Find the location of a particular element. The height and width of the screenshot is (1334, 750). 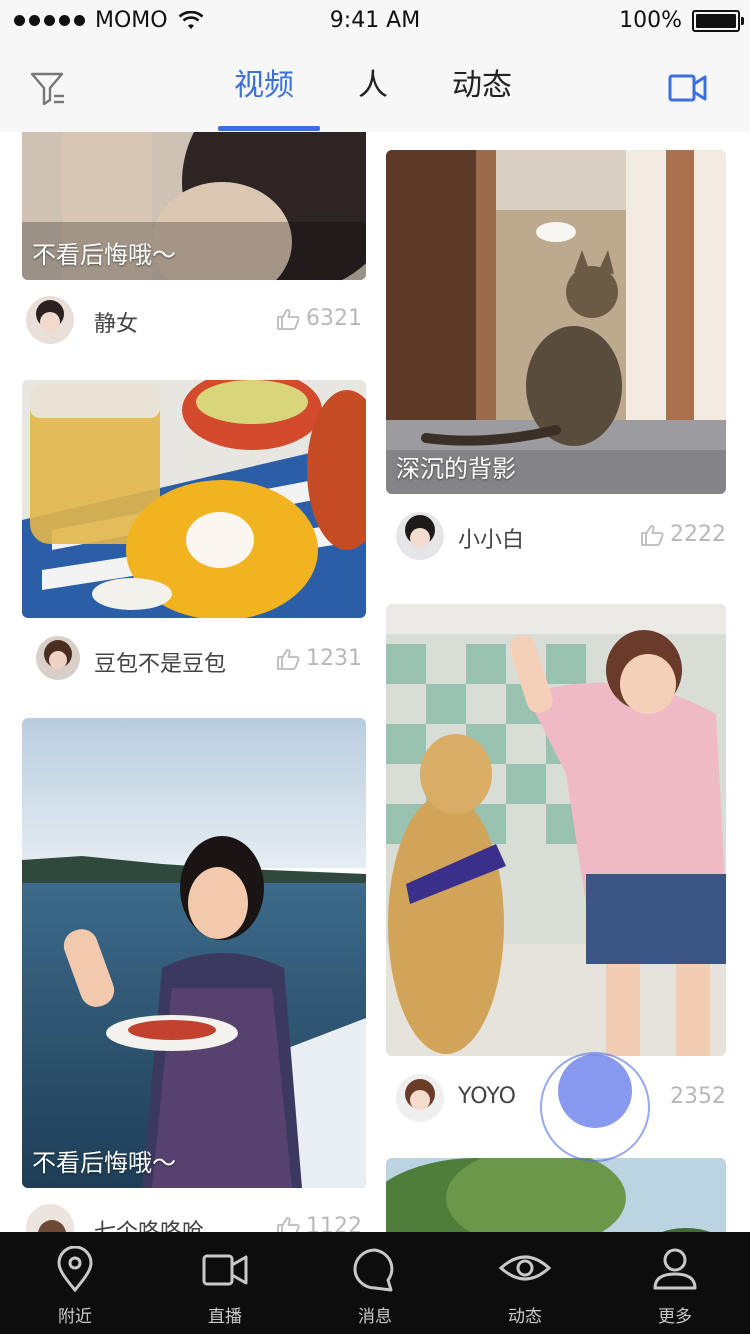

tab-live: 直播 is located at coordinates (225, 1283).